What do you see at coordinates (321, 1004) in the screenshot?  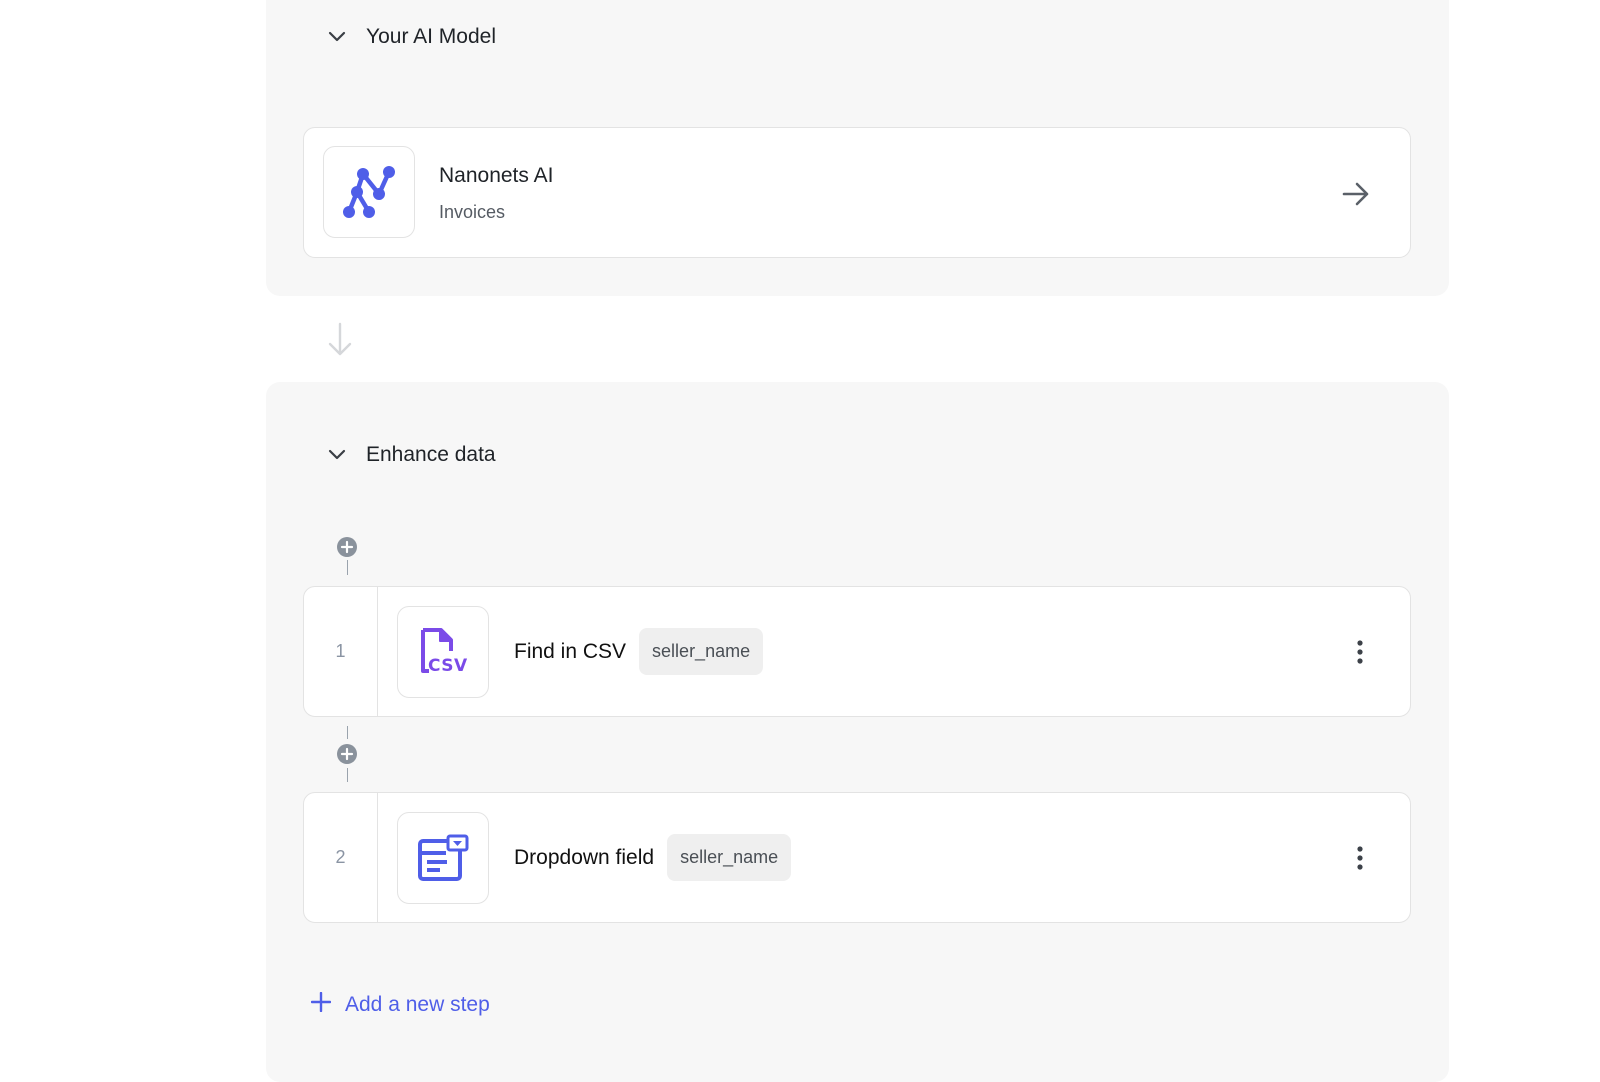 I see `plus-icon` at bounding box center [321, 1004].